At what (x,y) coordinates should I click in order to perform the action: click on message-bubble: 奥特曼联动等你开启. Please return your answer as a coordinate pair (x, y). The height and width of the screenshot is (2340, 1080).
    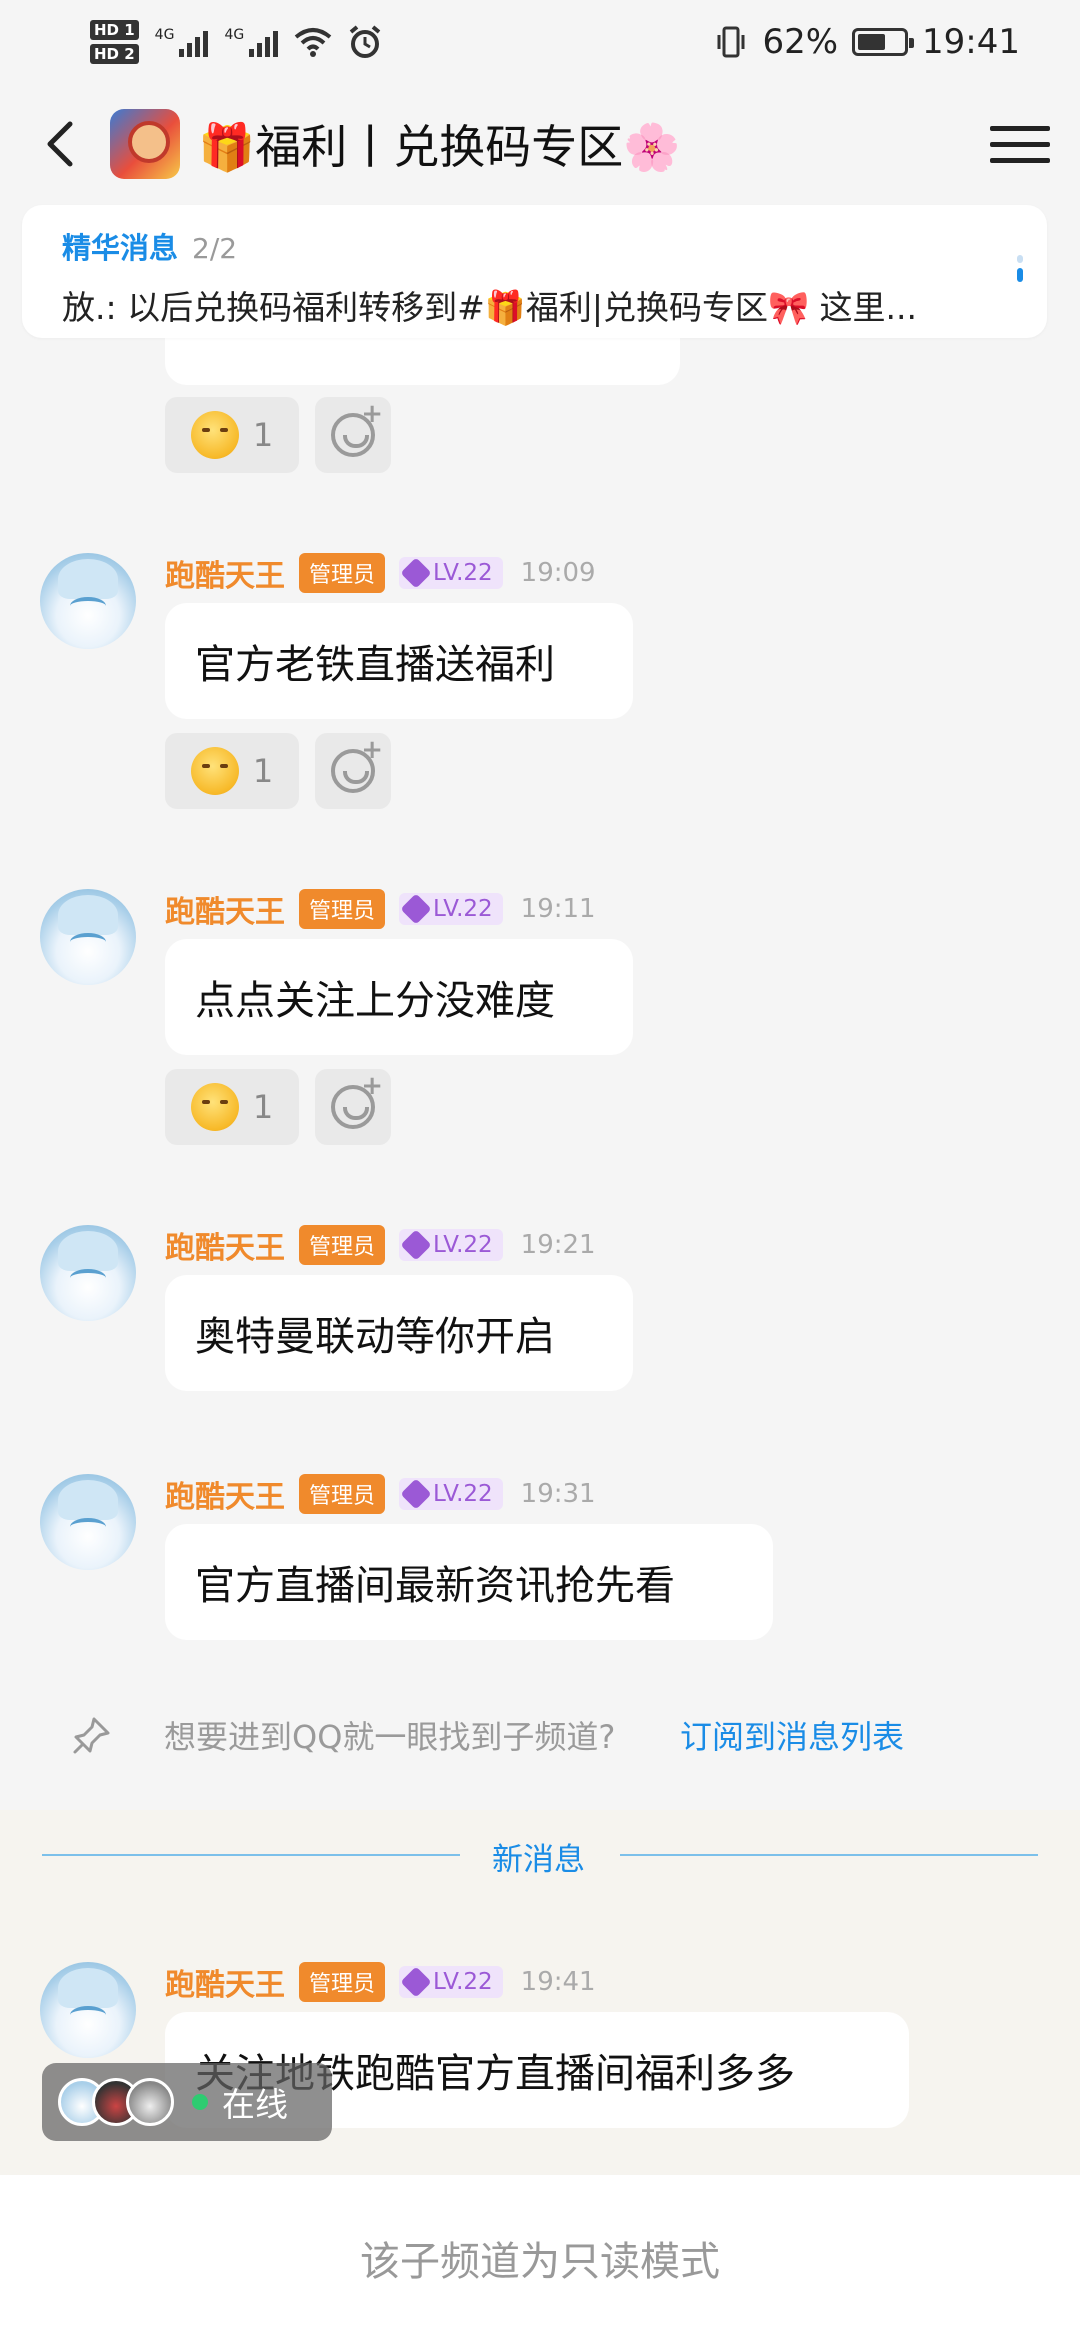
    Looking at the image, I should click on (399, 1333).